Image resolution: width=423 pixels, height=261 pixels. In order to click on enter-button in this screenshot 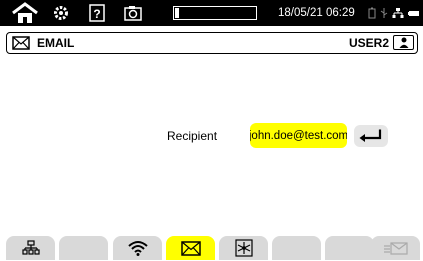, I will do `click(371, 136)`.